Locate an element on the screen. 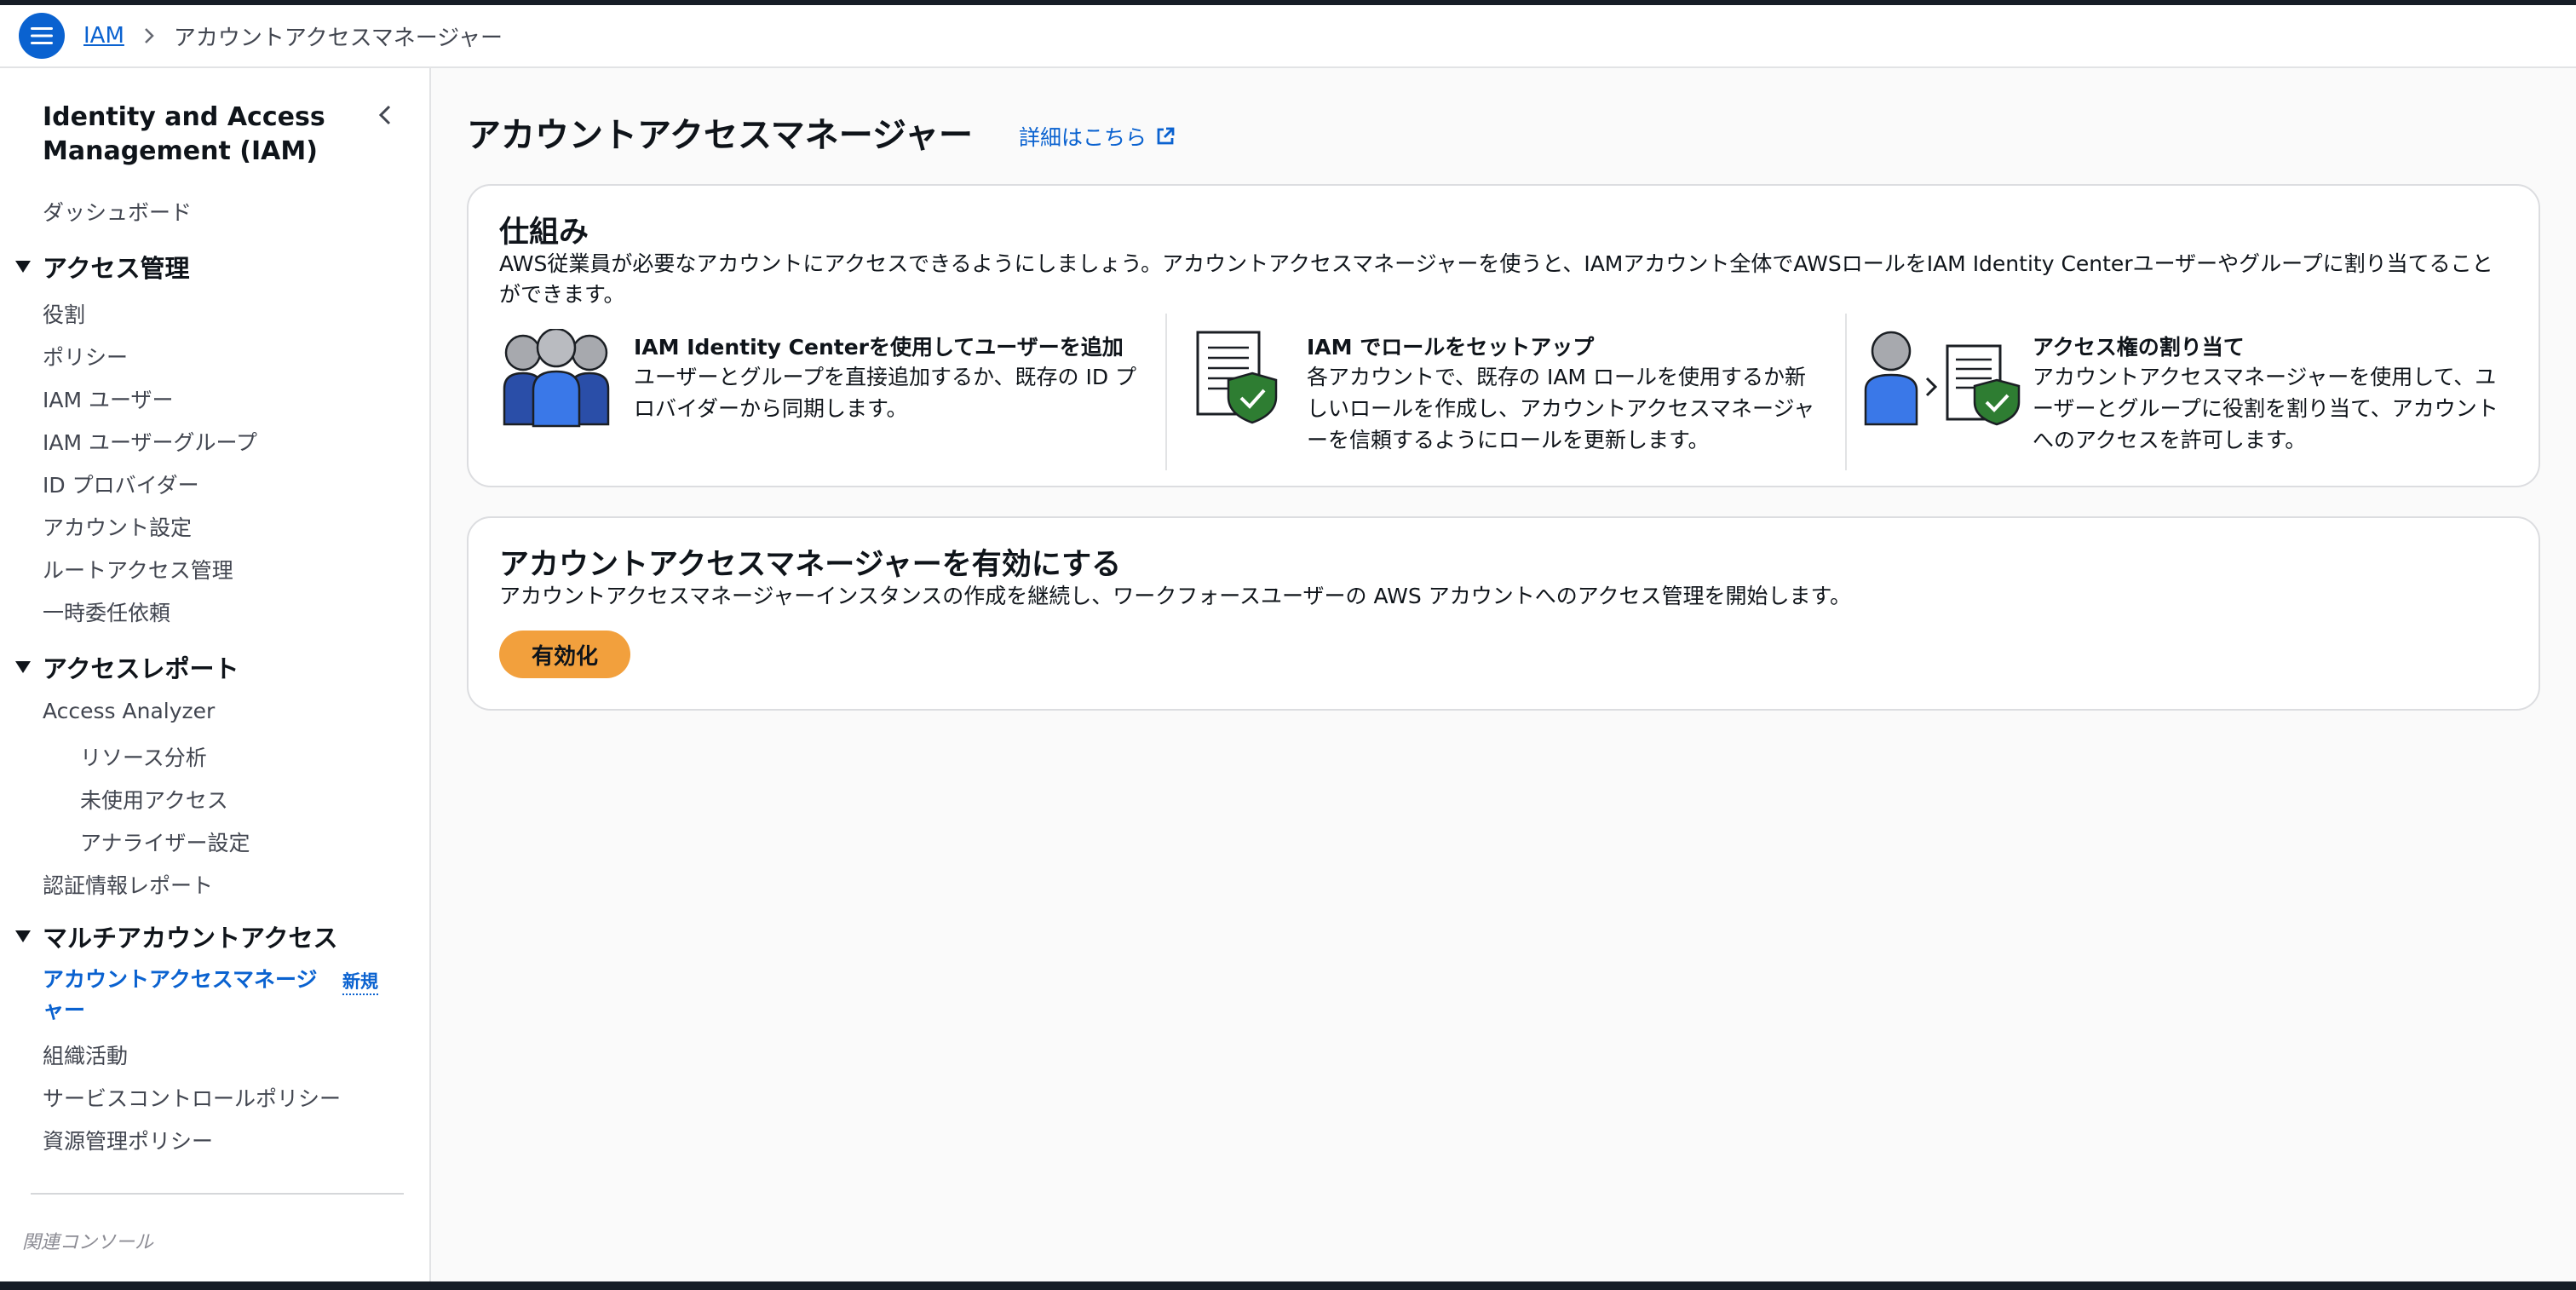 This screenshot has width=2576, height=1290. sidebar-item-policies: ポリシー is located at coordinates (86, 356).